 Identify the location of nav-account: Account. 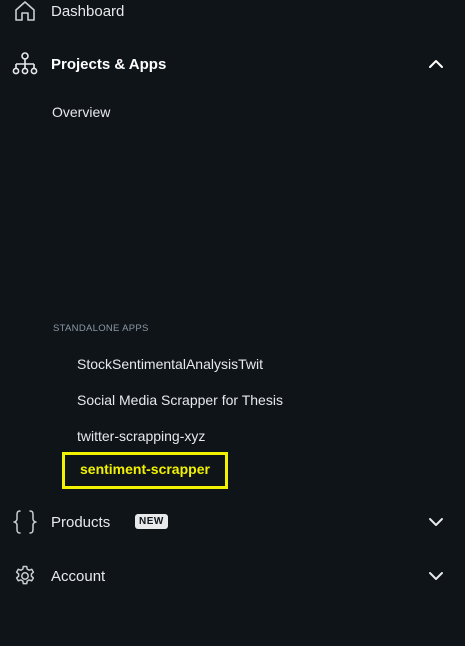
(232, 576).